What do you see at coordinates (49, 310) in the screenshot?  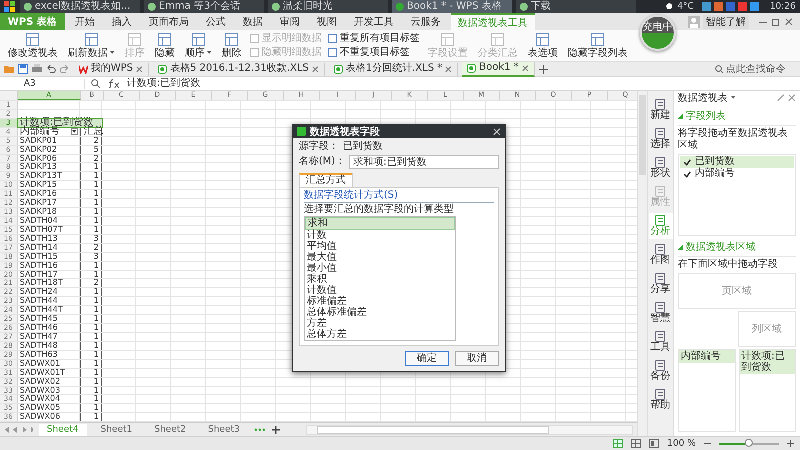 I see `table-cell: SADTH44T` at bounding box center [49, 310].